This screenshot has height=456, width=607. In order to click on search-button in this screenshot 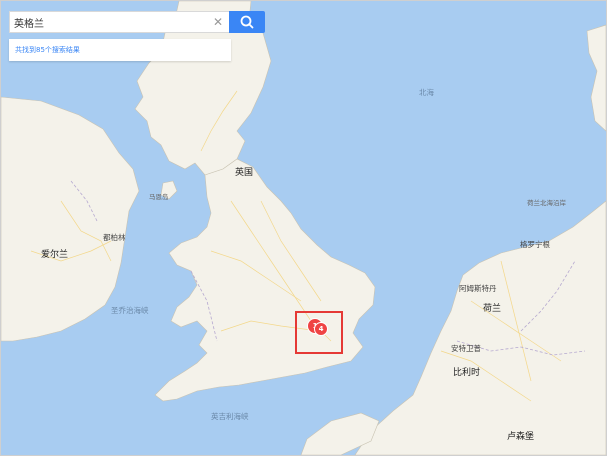, I will do `click(247, 22)`.